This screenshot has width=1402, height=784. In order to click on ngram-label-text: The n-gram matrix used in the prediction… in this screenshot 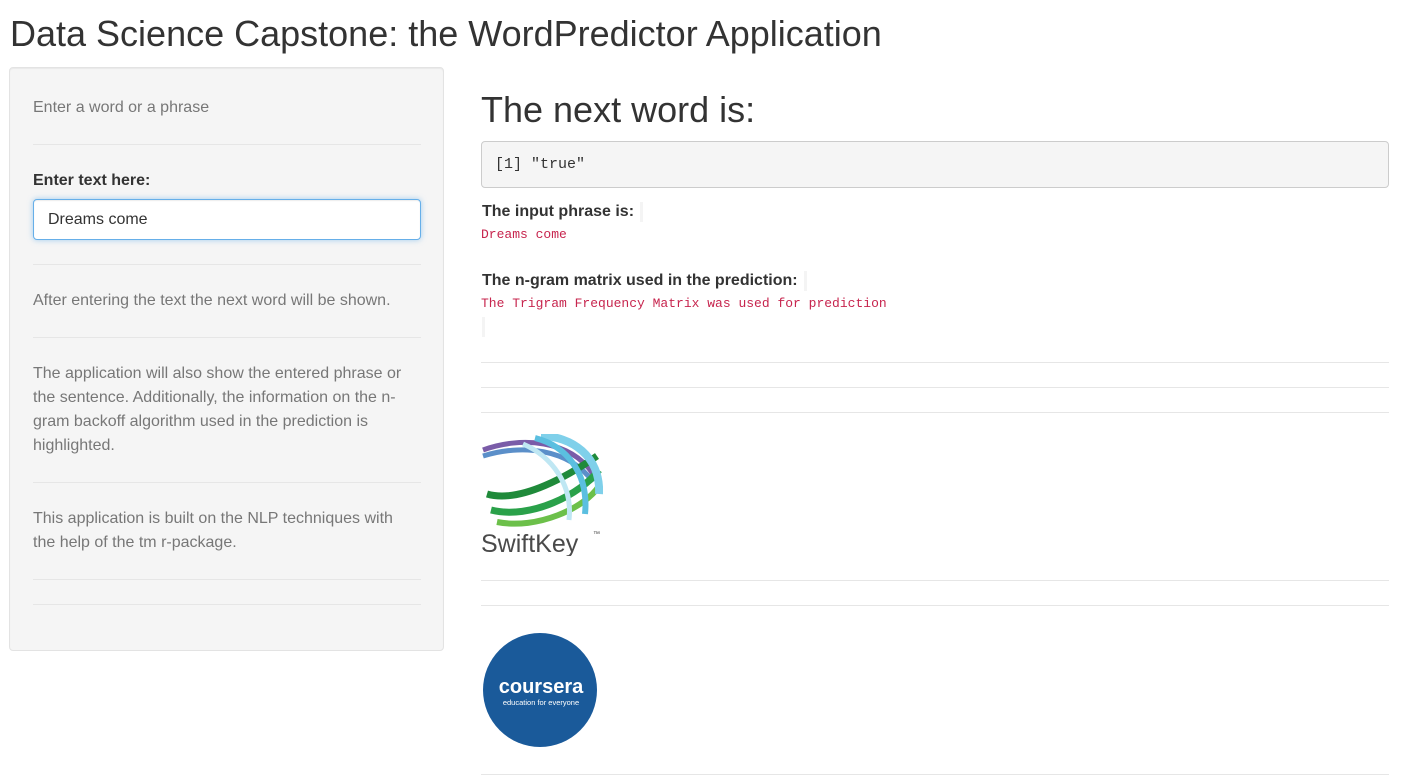, I will do `click(640, 281)`.